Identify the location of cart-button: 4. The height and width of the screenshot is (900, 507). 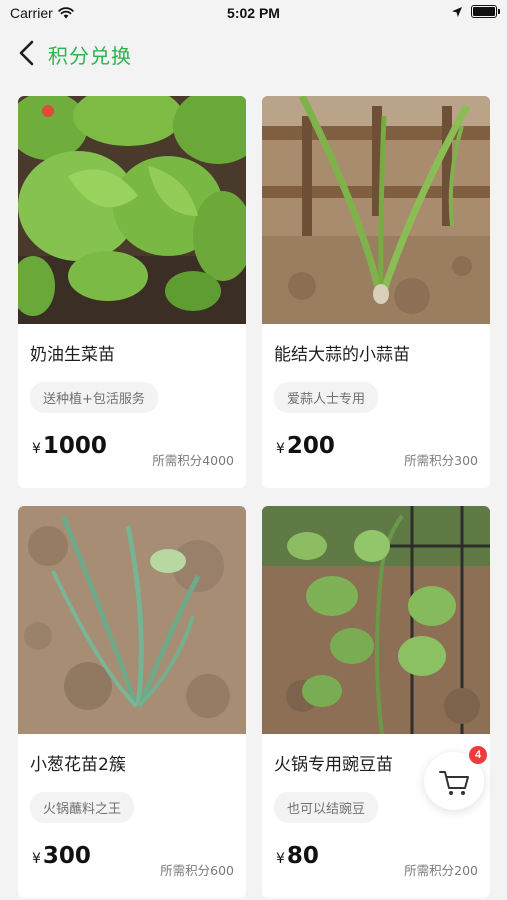
(455, 778).